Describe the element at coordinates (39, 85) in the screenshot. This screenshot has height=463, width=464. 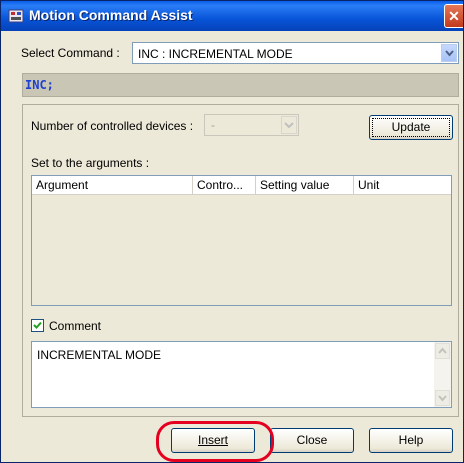
I see `command-code-text: INC;` at that location.